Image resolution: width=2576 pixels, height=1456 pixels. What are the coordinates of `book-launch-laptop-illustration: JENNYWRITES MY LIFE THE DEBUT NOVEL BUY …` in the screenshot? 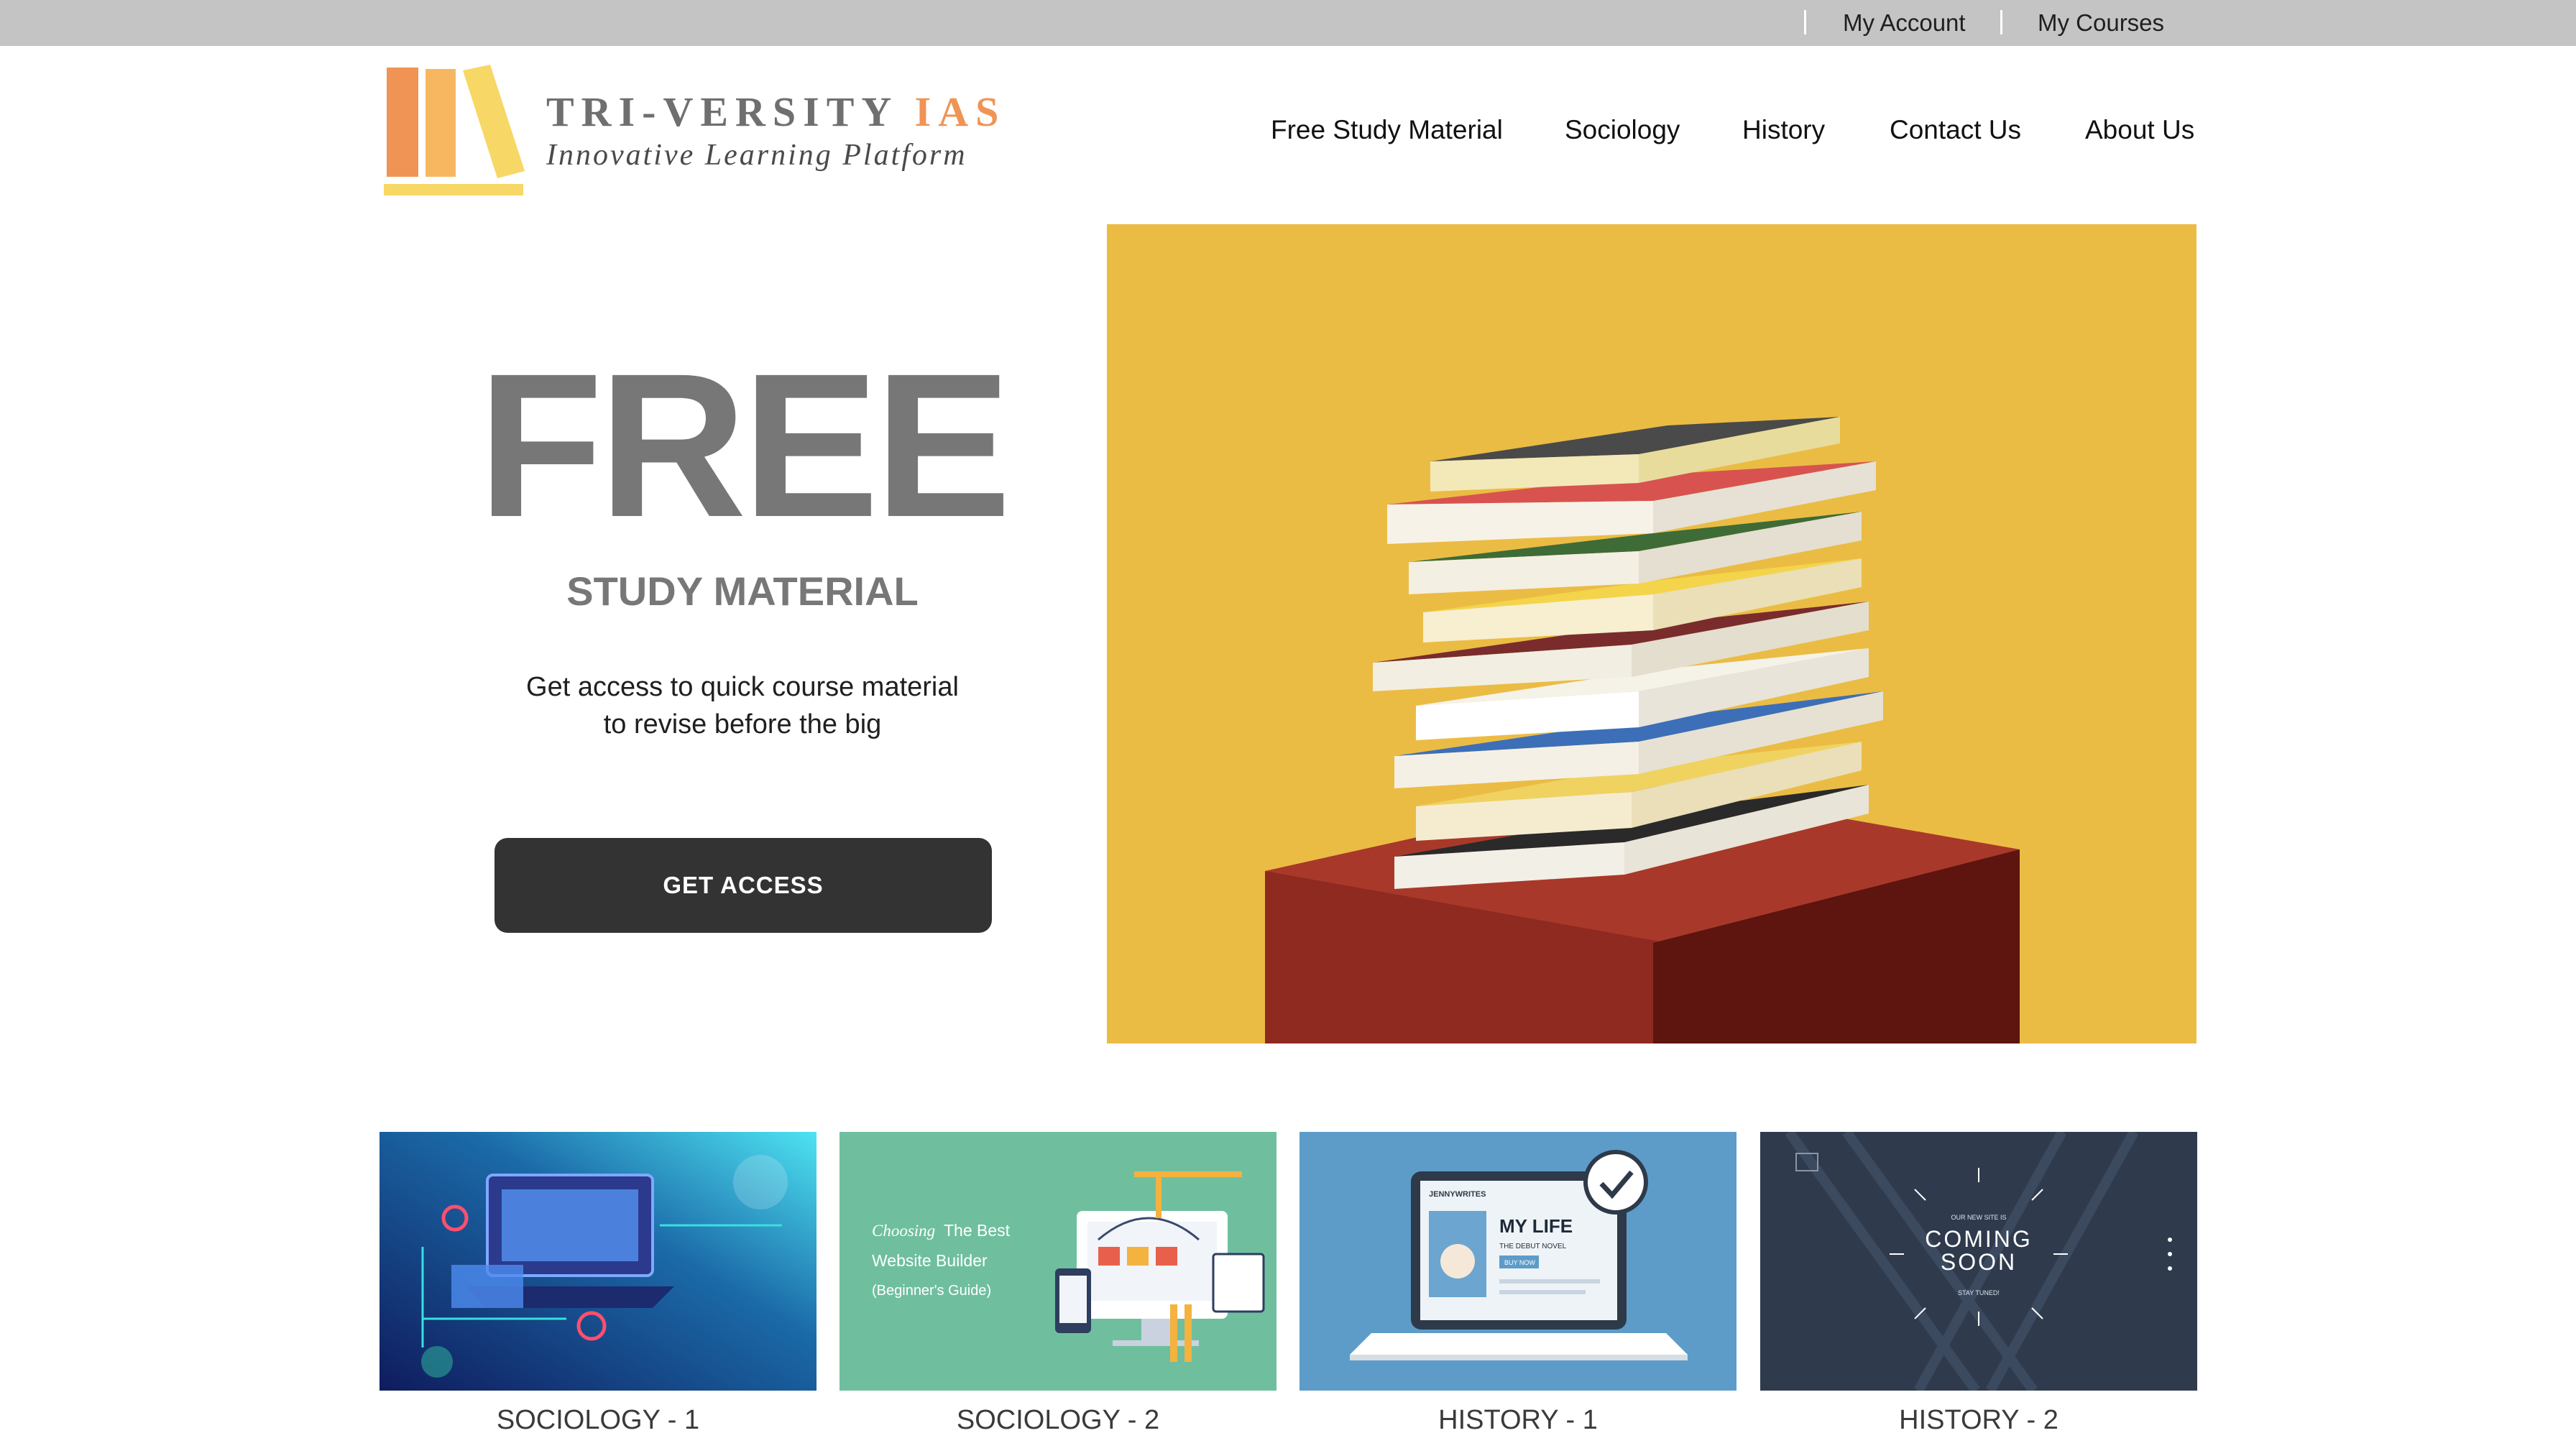 It's located at (1518, 1261).